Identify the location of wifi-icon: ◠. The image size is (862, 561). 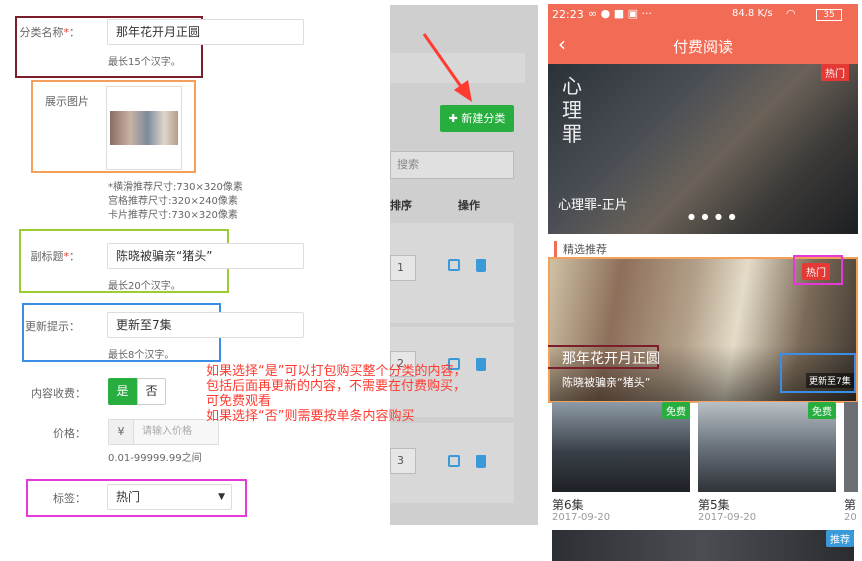
(791, 13).